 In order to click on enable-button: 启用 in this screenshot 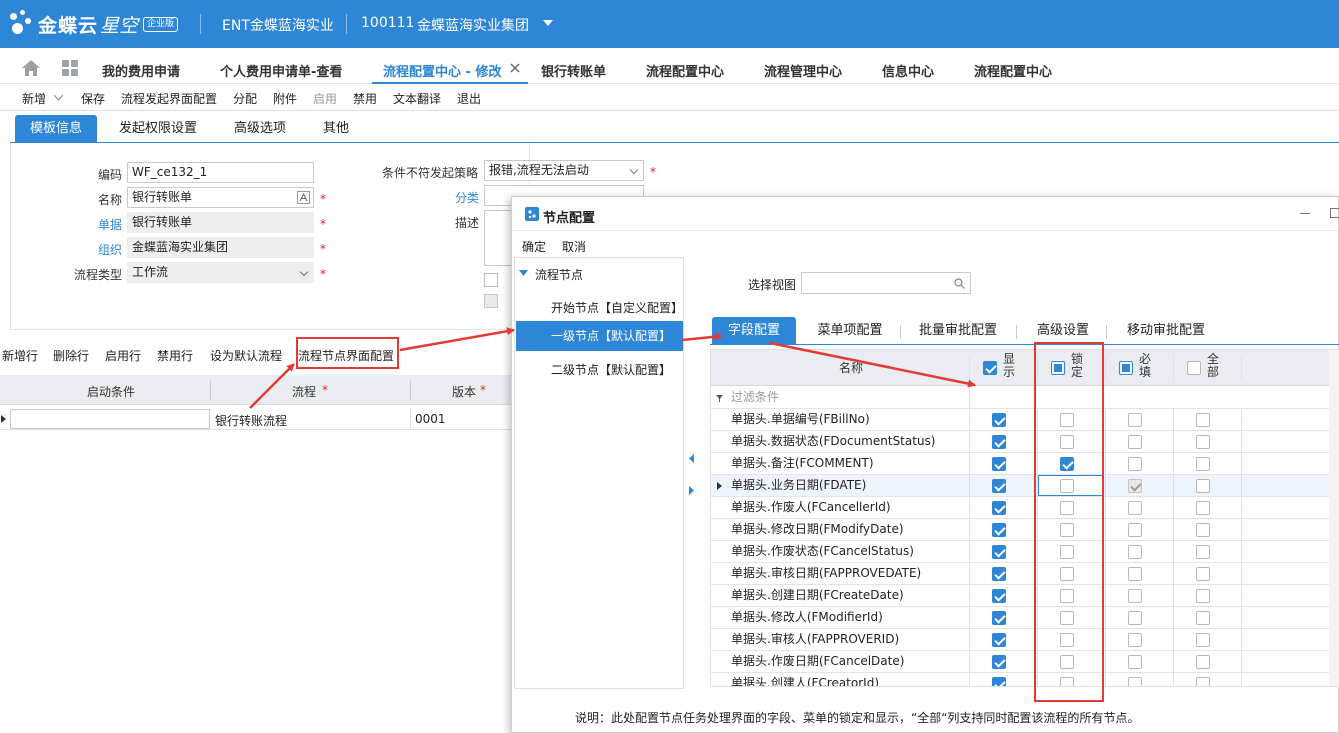, I will do `click(325, 98)`.